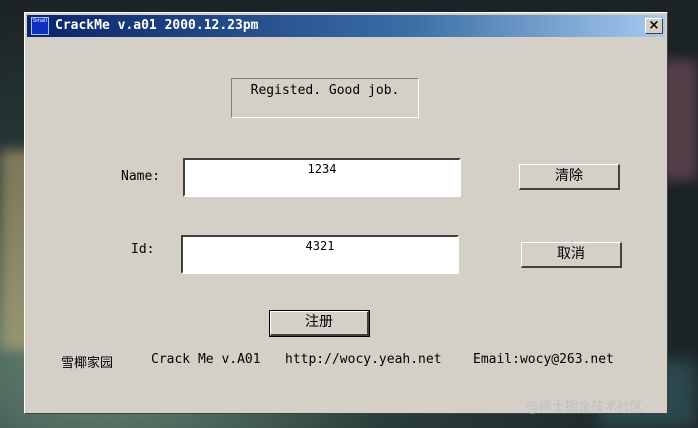 Image resolution: width=698 pixels, height=428 pixels. Describe the element at coordinates (363, 359) in the screenshot. I see `footer-url: http://wocy.yeah.net` at that location.